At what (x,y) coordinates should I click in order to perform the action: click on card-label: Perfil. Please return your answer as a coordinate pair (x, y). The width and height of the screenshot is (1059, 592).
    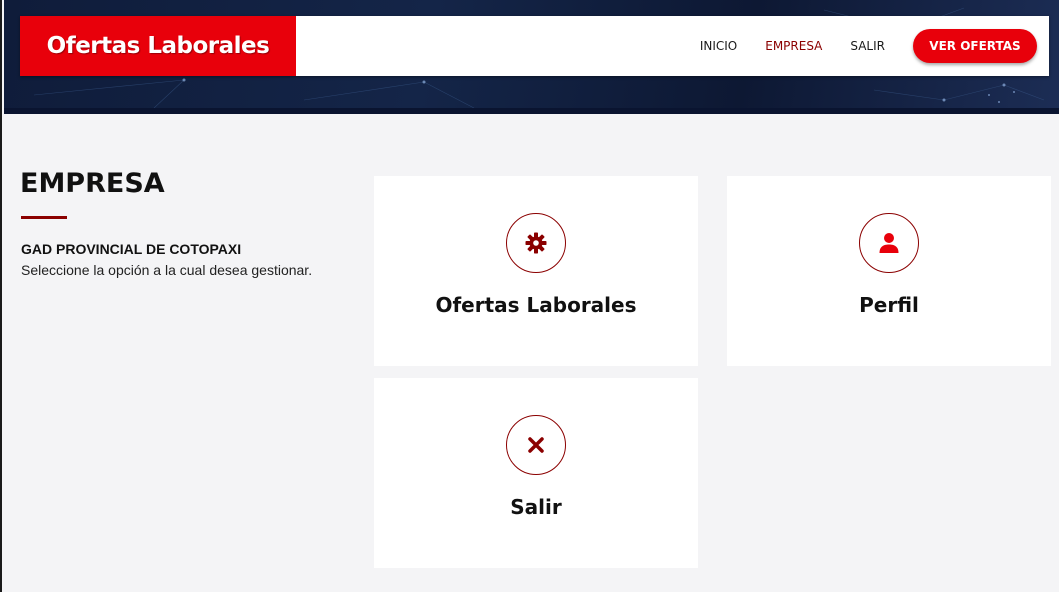
    Looking at the image, I should click on (889, 305).